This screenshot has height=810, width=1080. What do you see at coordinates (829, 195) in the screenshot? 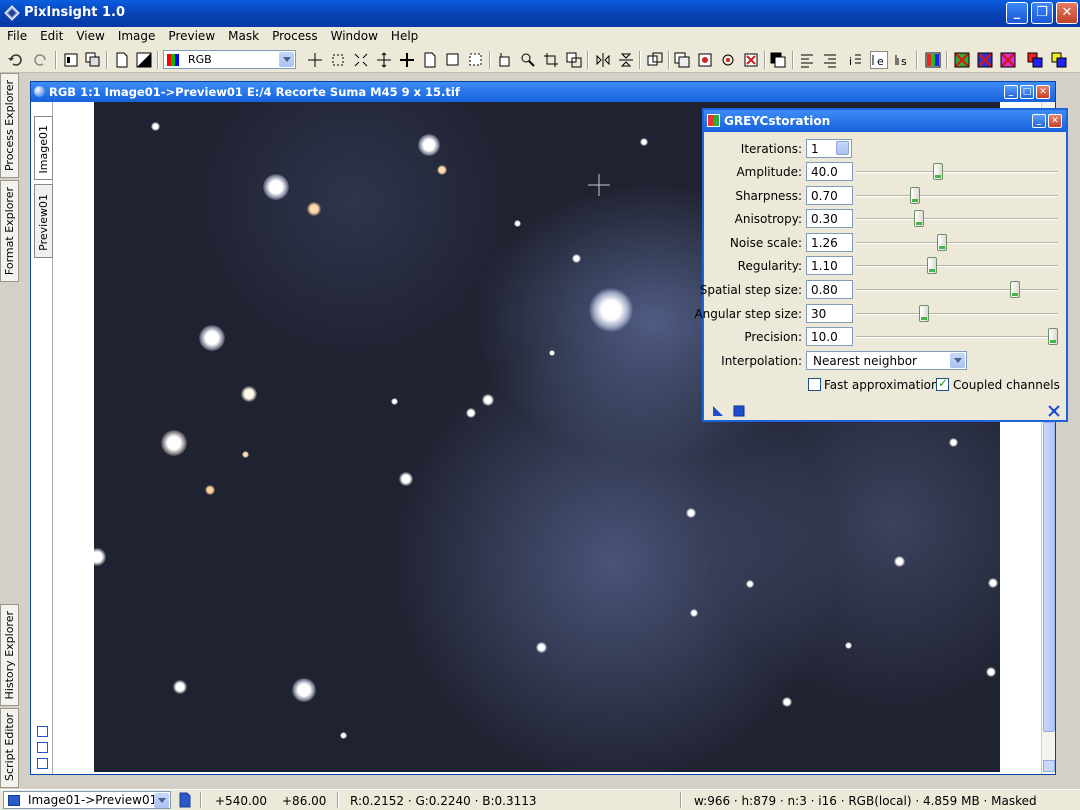
I see `param-value-field: 0.70` at bounding box center [829, 195].